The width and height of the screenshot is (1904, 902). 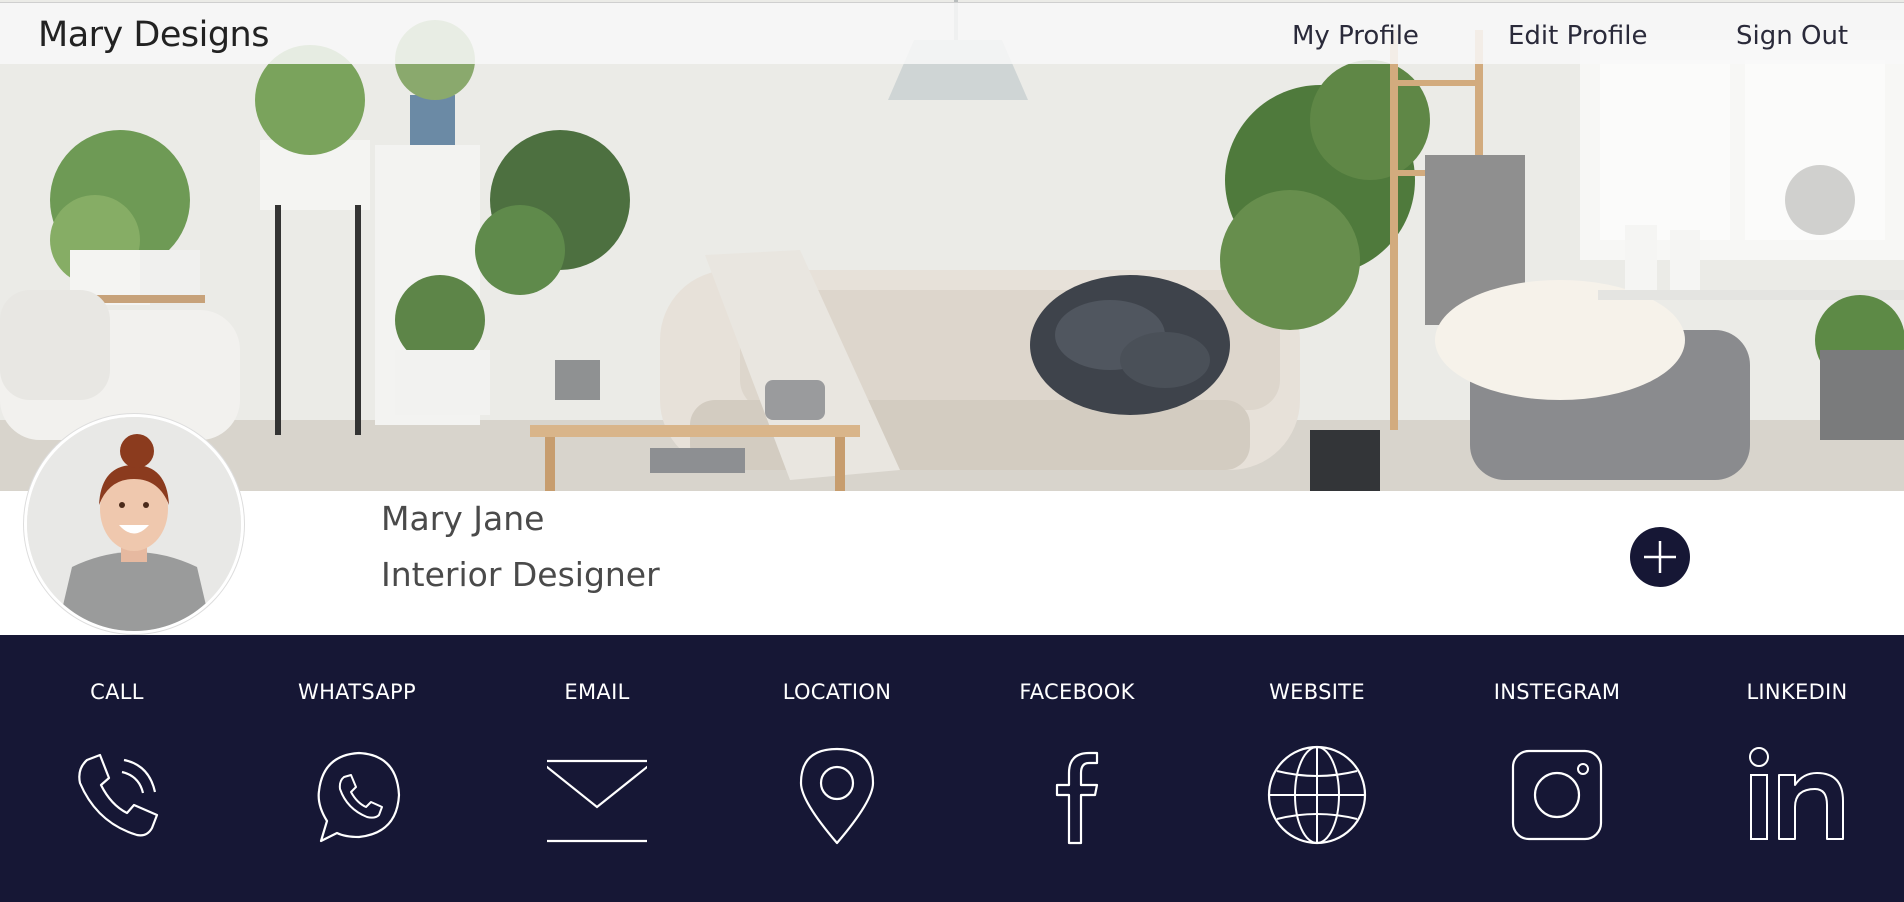 I want to click on contact-website: WEBSITE, so click(x=1317, y=768).